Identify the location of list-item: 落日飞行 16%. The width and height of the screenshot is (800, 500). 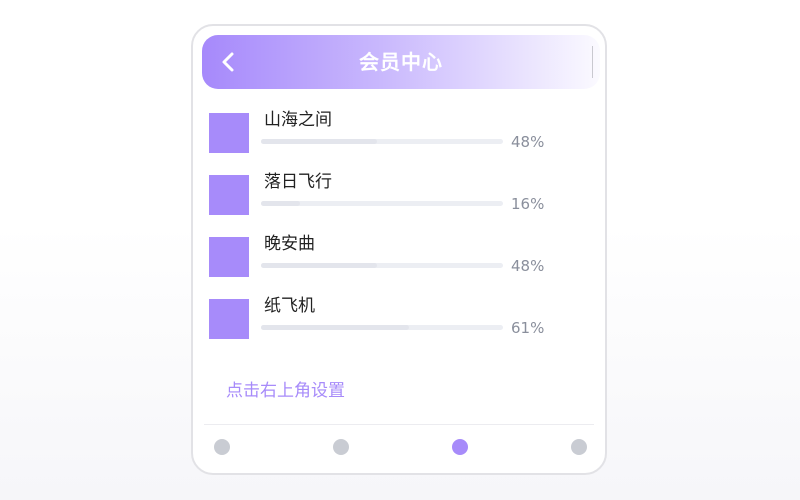
(399, 201).